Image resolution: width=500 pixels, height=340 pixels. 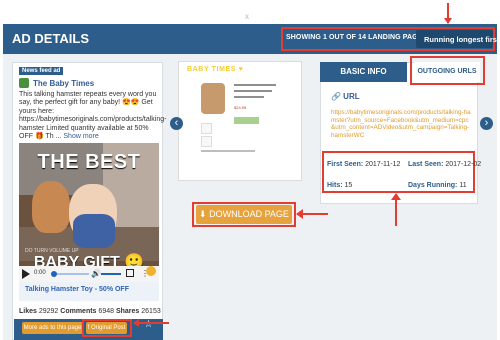 What do you see at coordinates (51, 38) in the screenshot?
I see `page-title: AD DETAILS` at bounding box center [51, 38].